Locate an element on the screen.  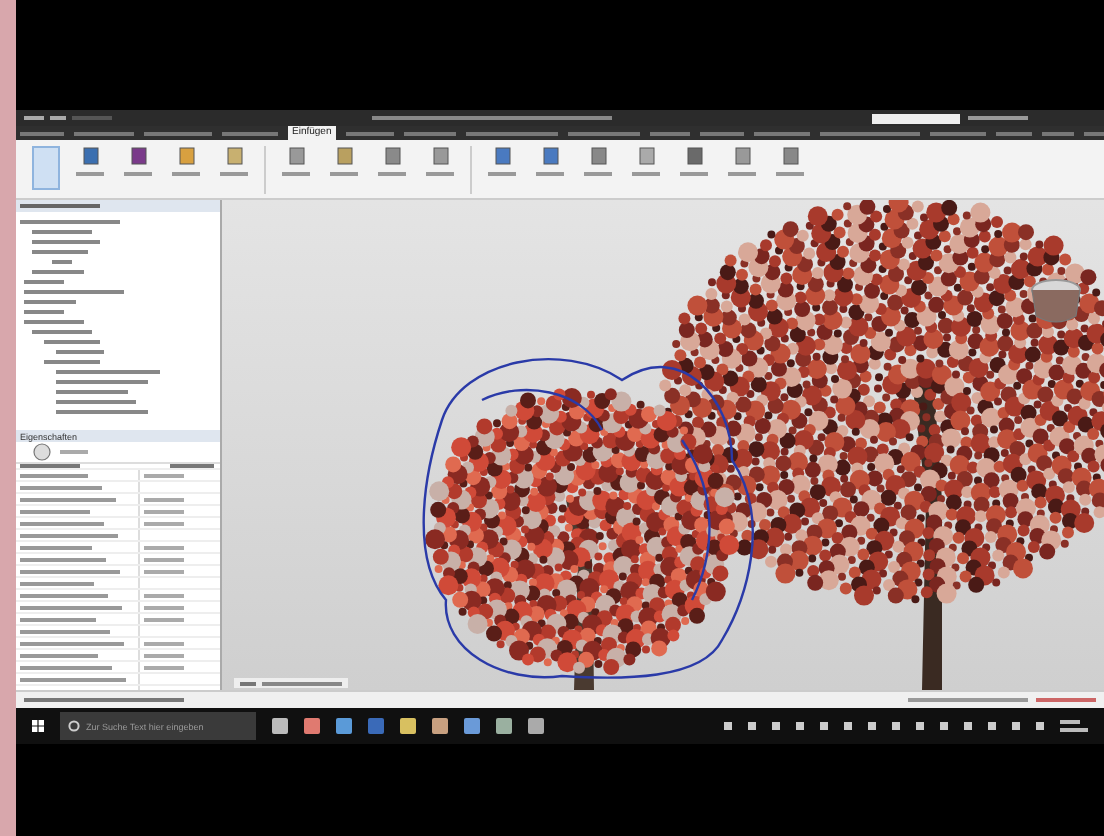
search-icon is located at coordinates (74, 726).